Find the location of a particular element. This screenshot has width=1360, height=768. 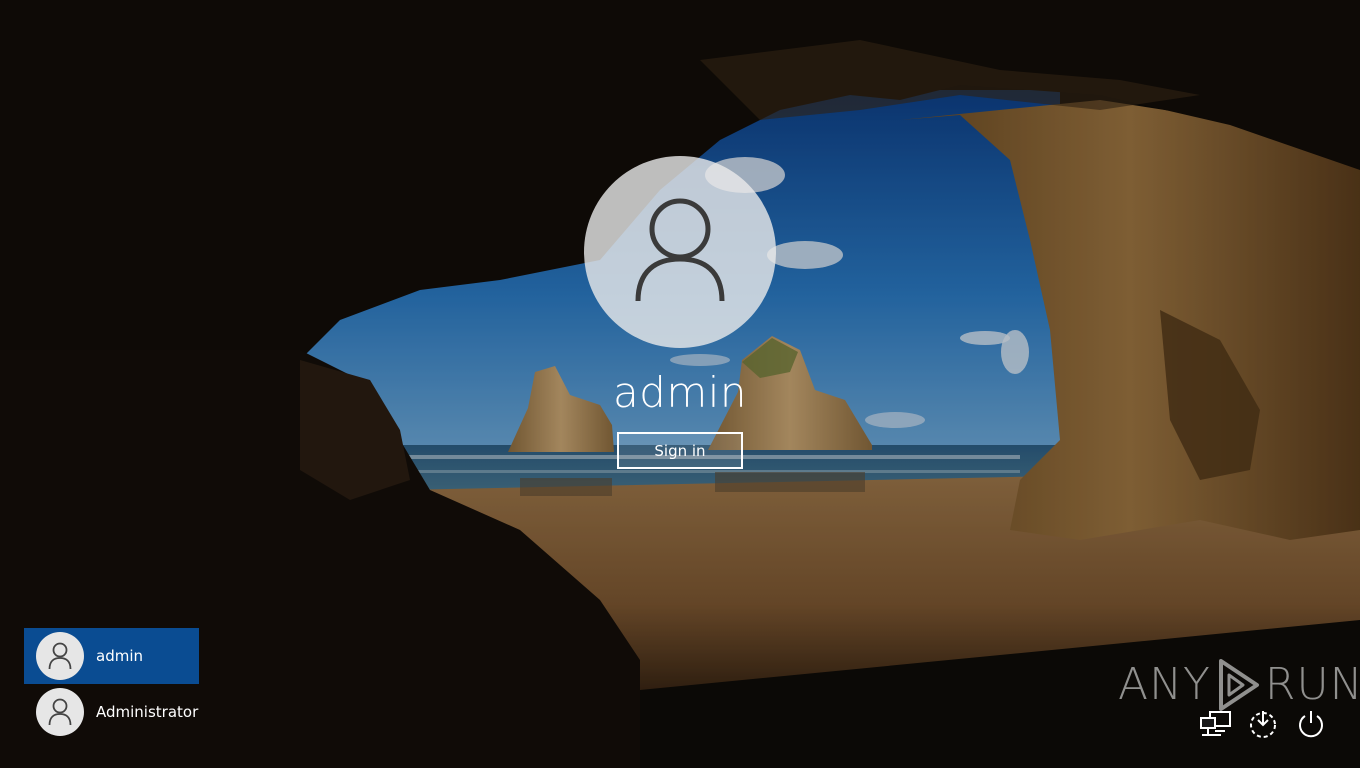

user-name-label: Administrator is located at coordinates (147, 712).